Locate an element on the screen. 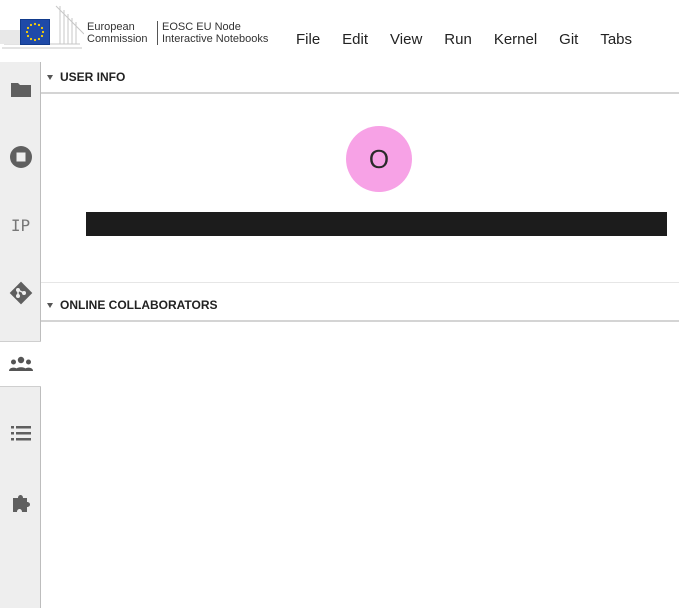 The height and width of the screenshot is (608, 679). node-line-1: EOSC EU Node is located at coordinates (201, 27).